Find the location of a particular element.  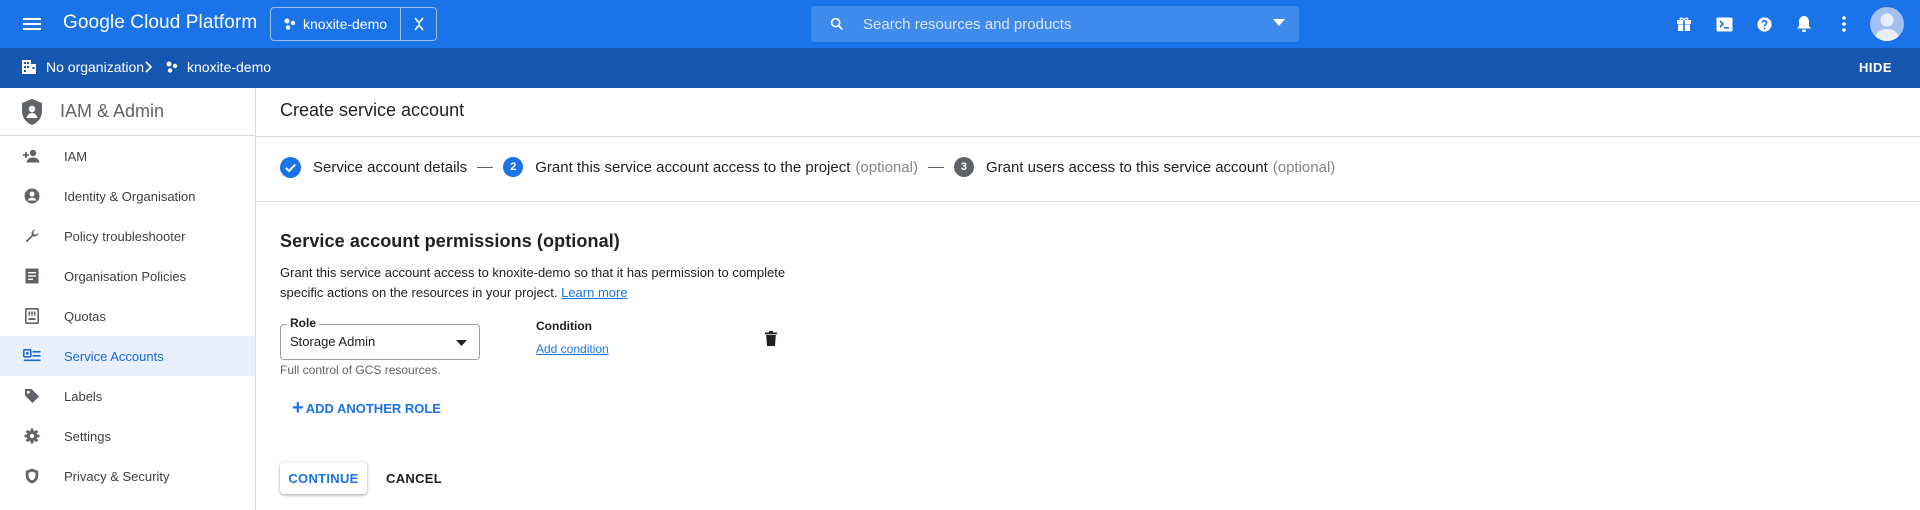

sidebar-item-label: Privacy & Security is located at coordinates (117, 476).